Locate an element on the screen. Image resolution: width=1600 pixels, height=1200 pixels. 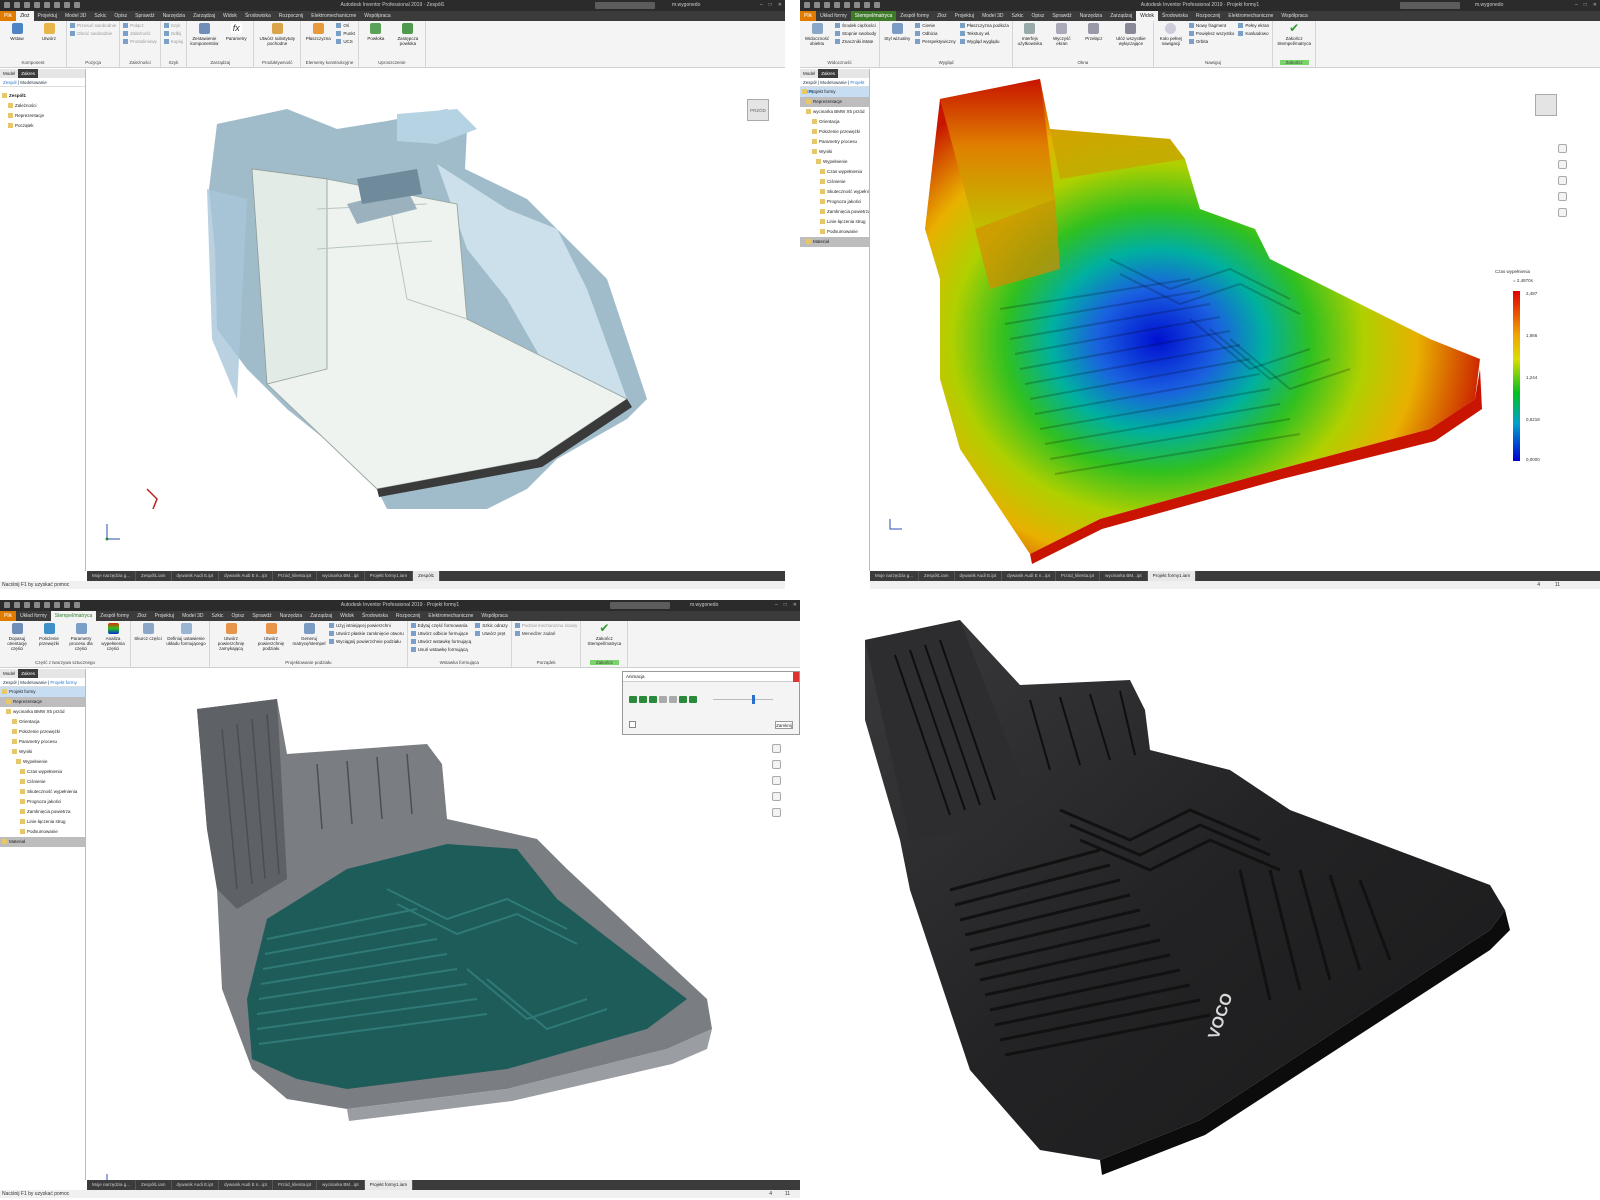
flat-patch-button: Utwórz płaskie zamknięcie otworu is located at coordinates (366, 633).